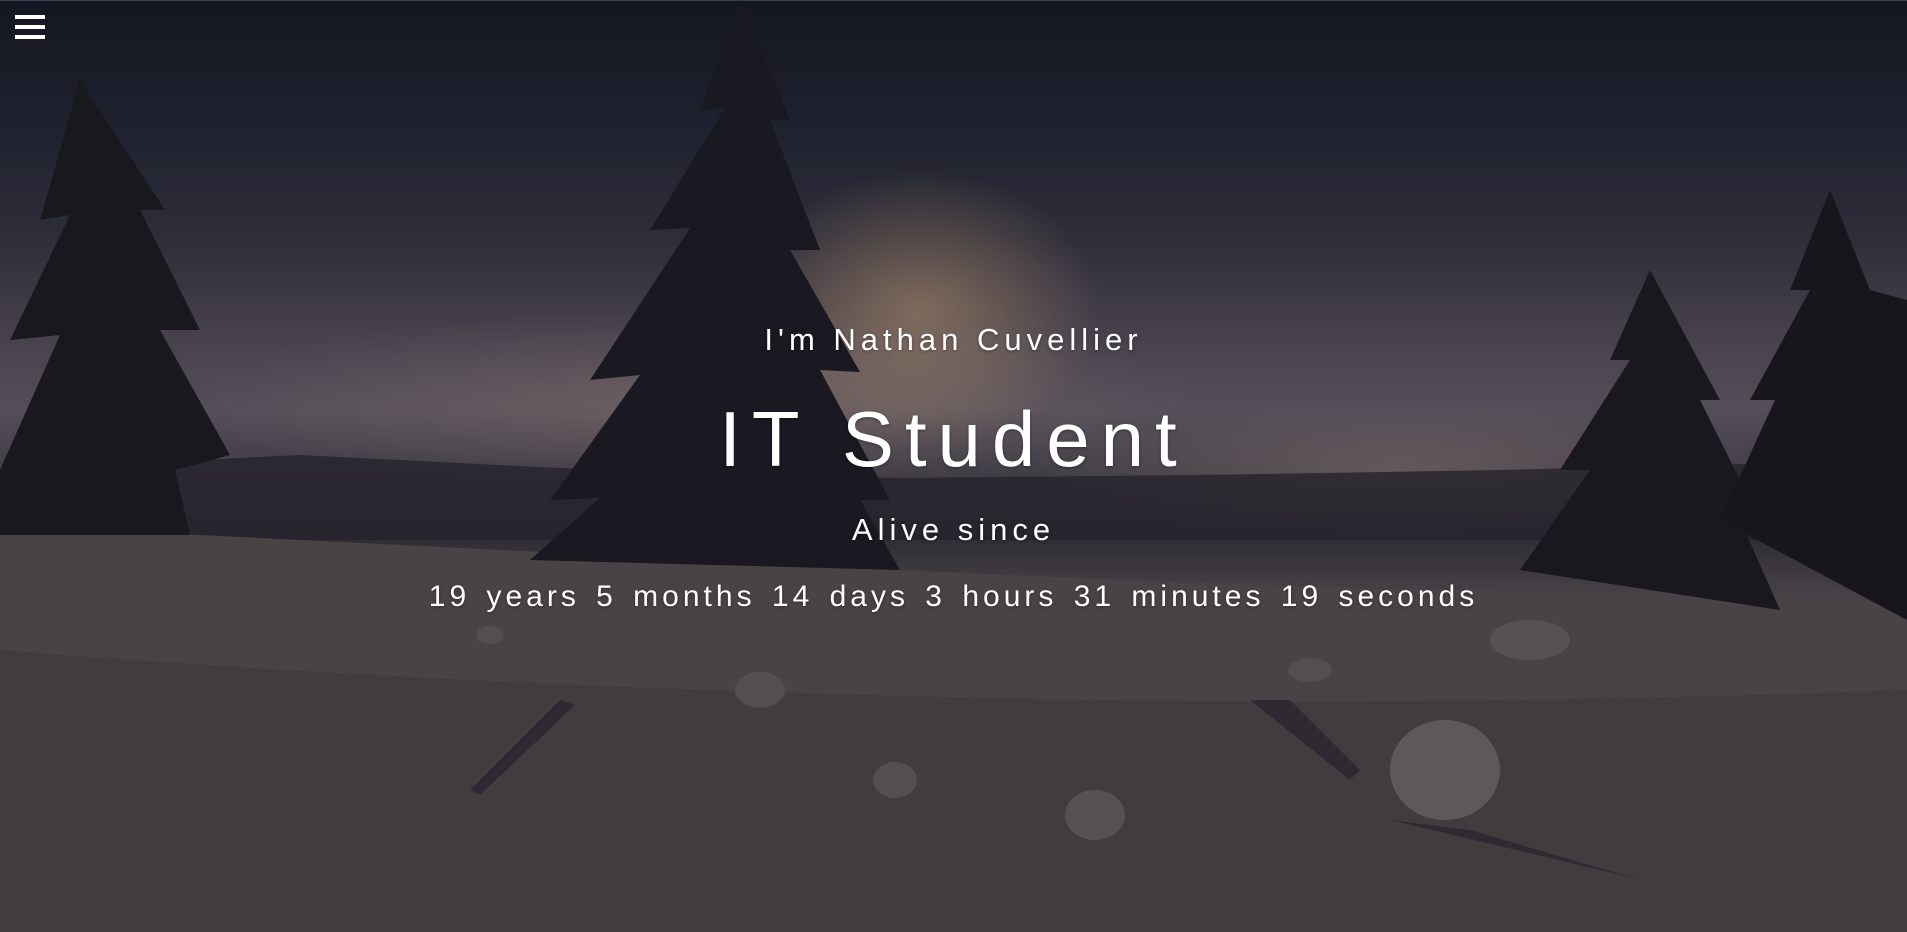 This screenshot has height=932, width=1907. I want to click on hero-role-title: IT Student, so click(953, 439).